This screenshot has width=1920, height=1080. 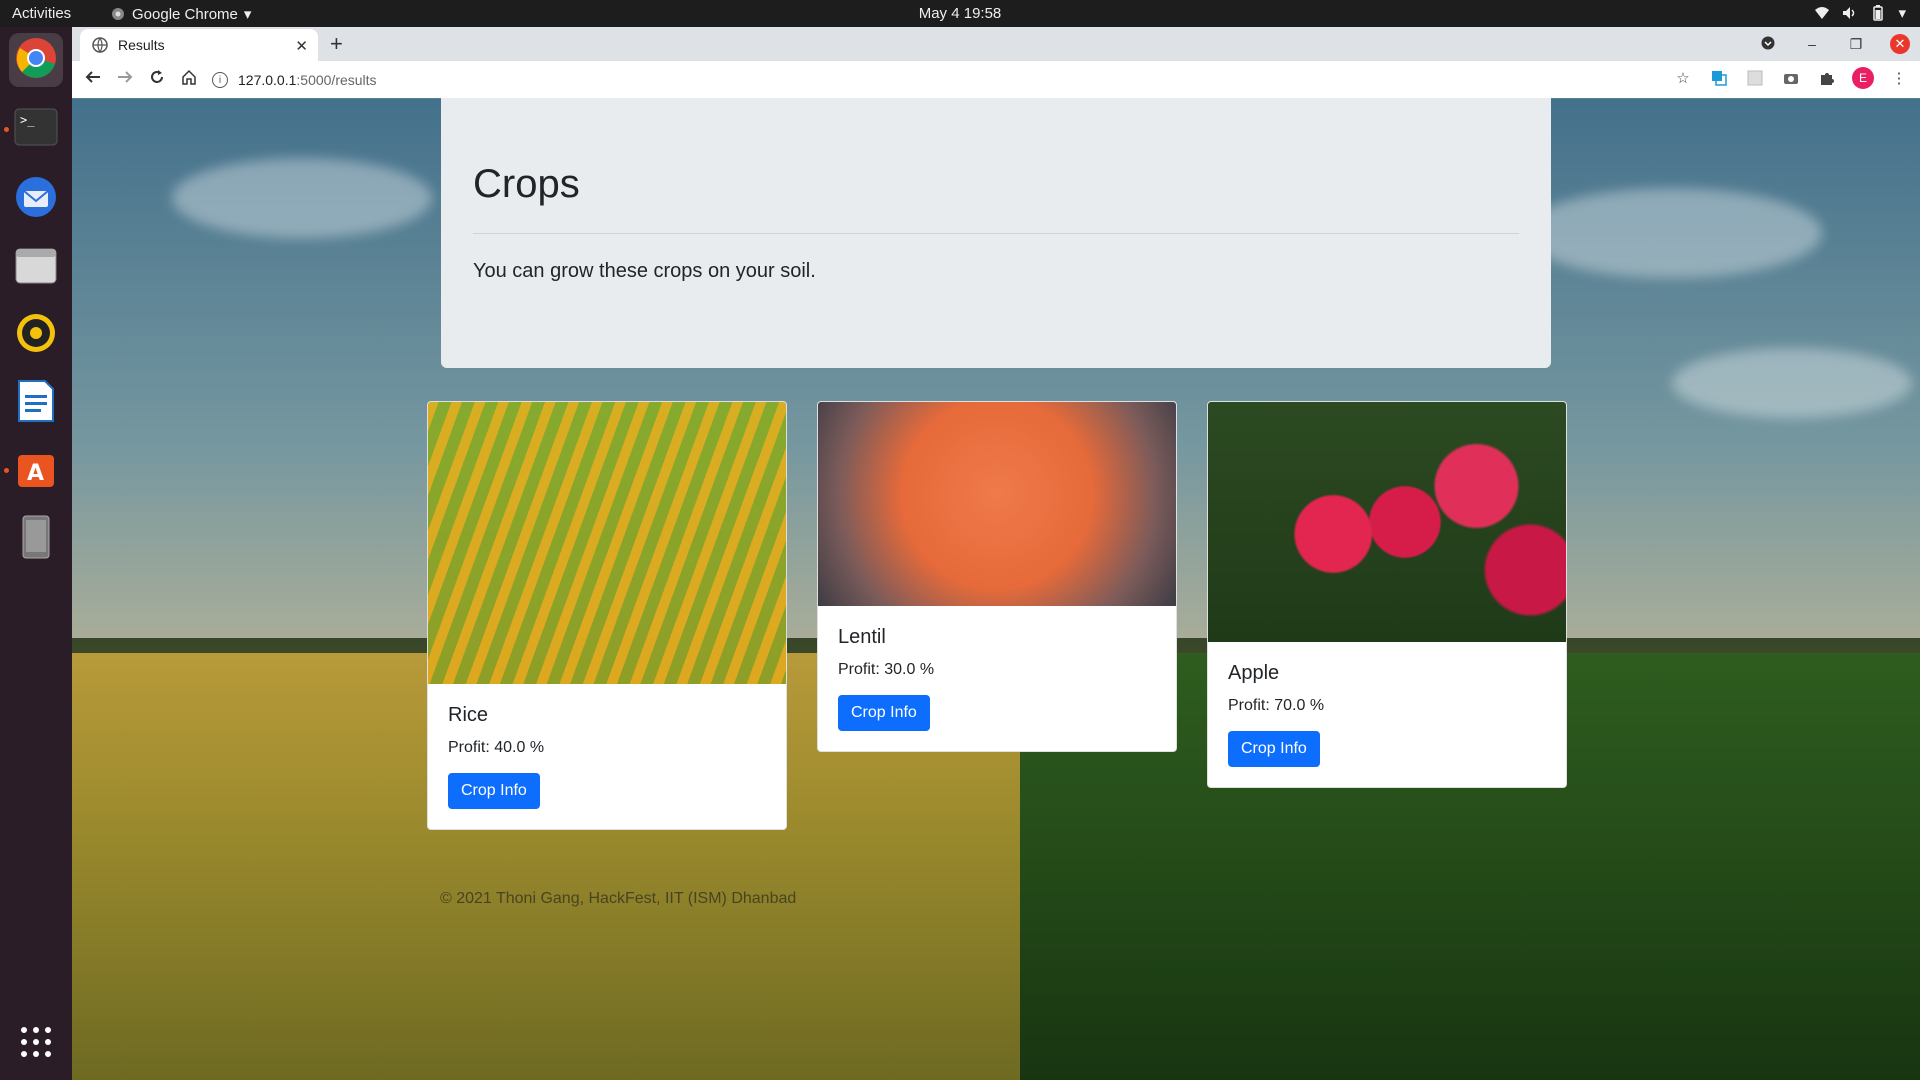 I want to click on thunderbird-icon, so click(x=36, y=199).